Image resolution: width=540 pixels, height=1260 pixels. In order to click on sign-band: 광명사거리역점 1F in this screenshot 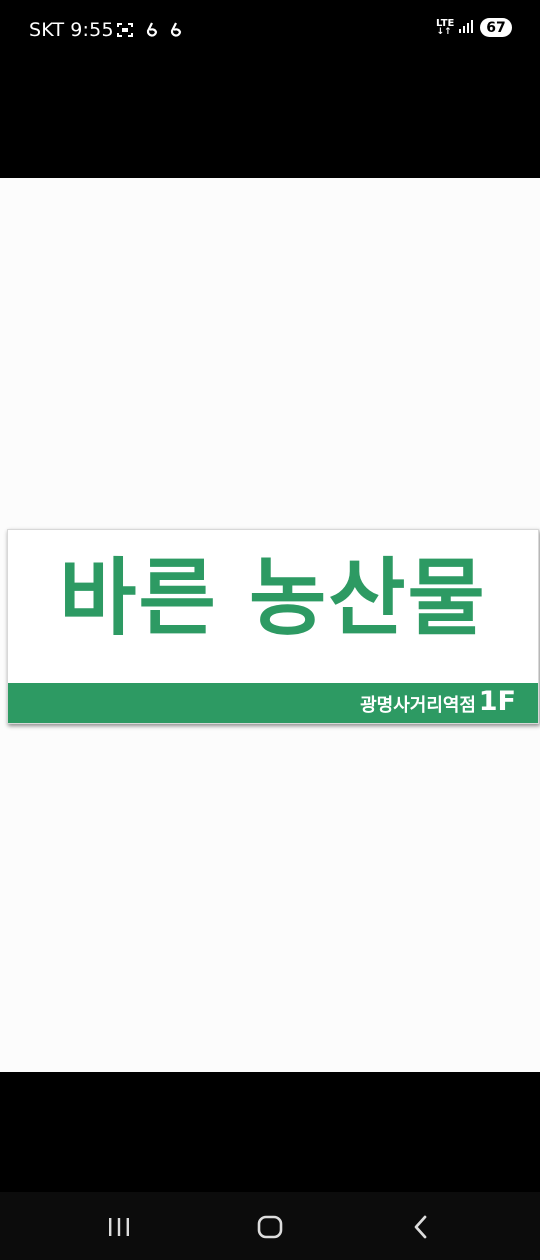, I will do `click(273, 703)`.